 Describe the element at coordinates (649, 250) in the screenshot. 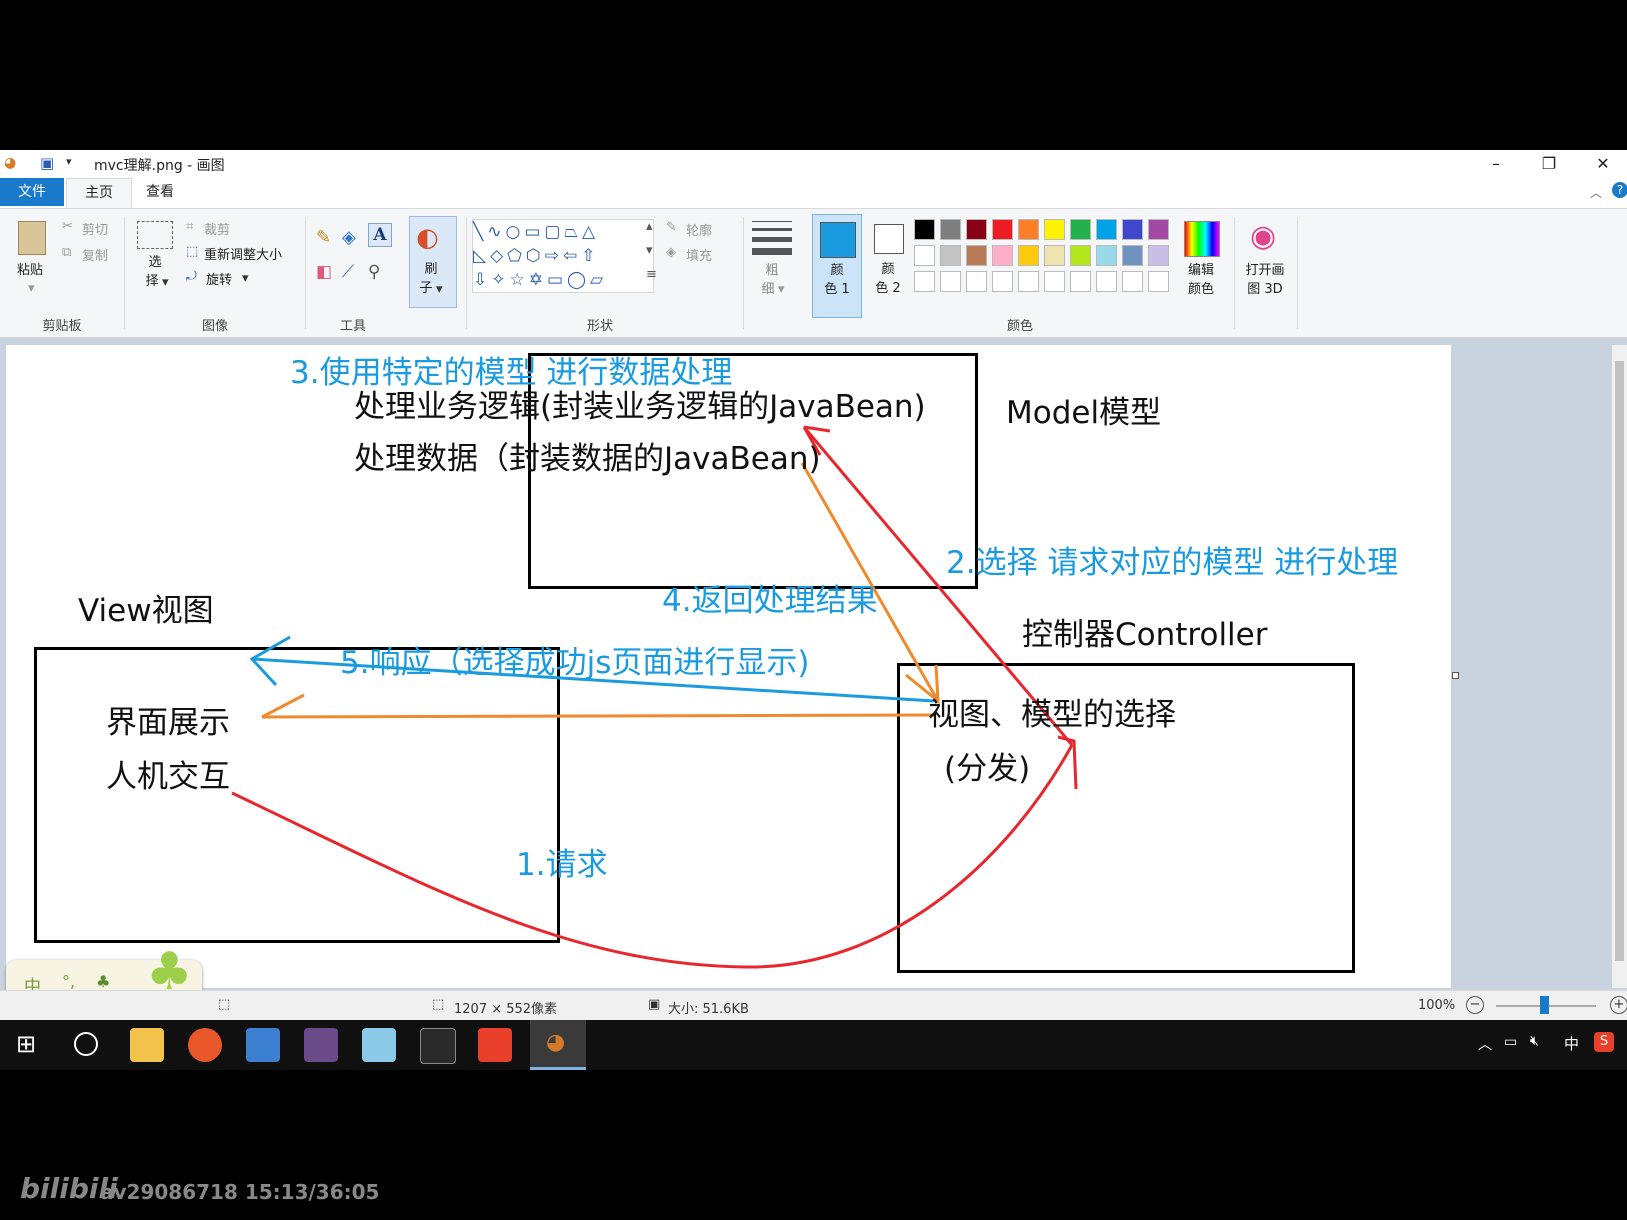

I see `shapes-scroll-down-icon: ▾` at that location.